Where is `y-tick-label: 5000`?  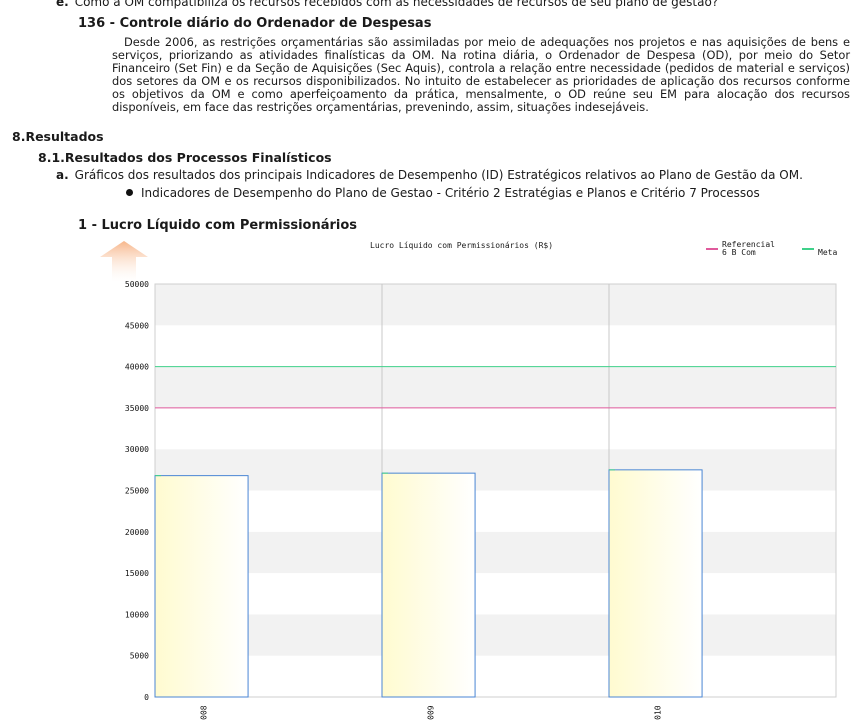 y-tick-label: 5000 is located at coordinates (139, 656).